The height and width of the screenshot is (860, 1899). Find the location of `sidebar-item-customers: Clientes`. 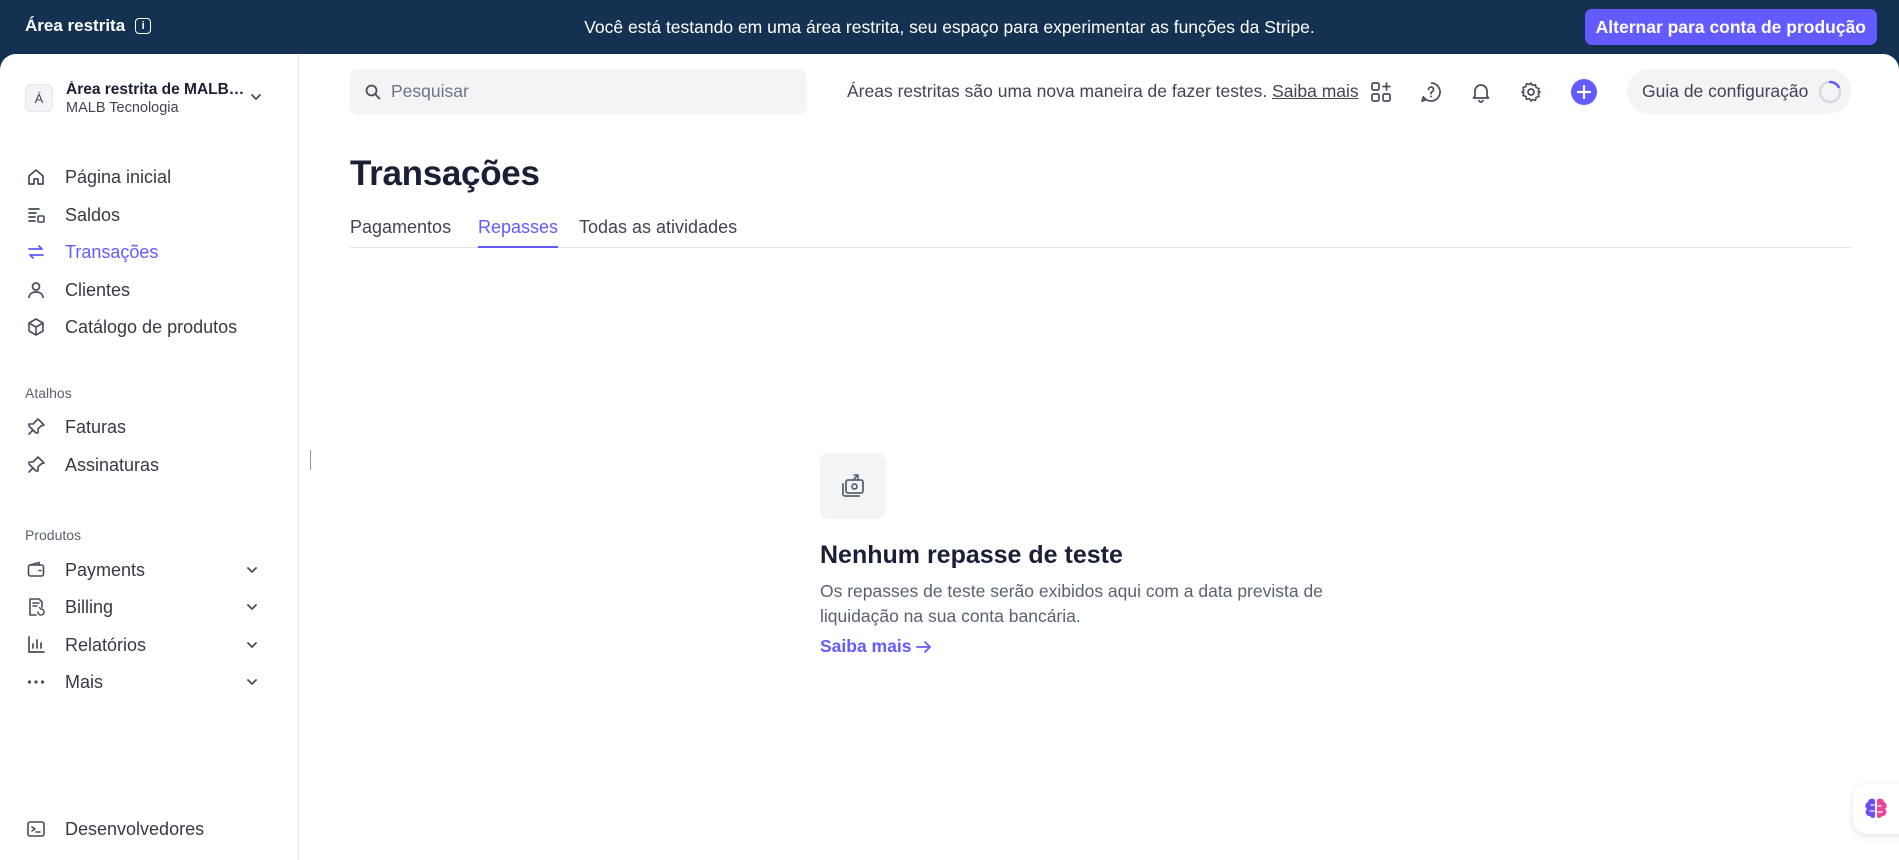

sidebar-item-customers: Clientes is located at coordinates (150, 290).